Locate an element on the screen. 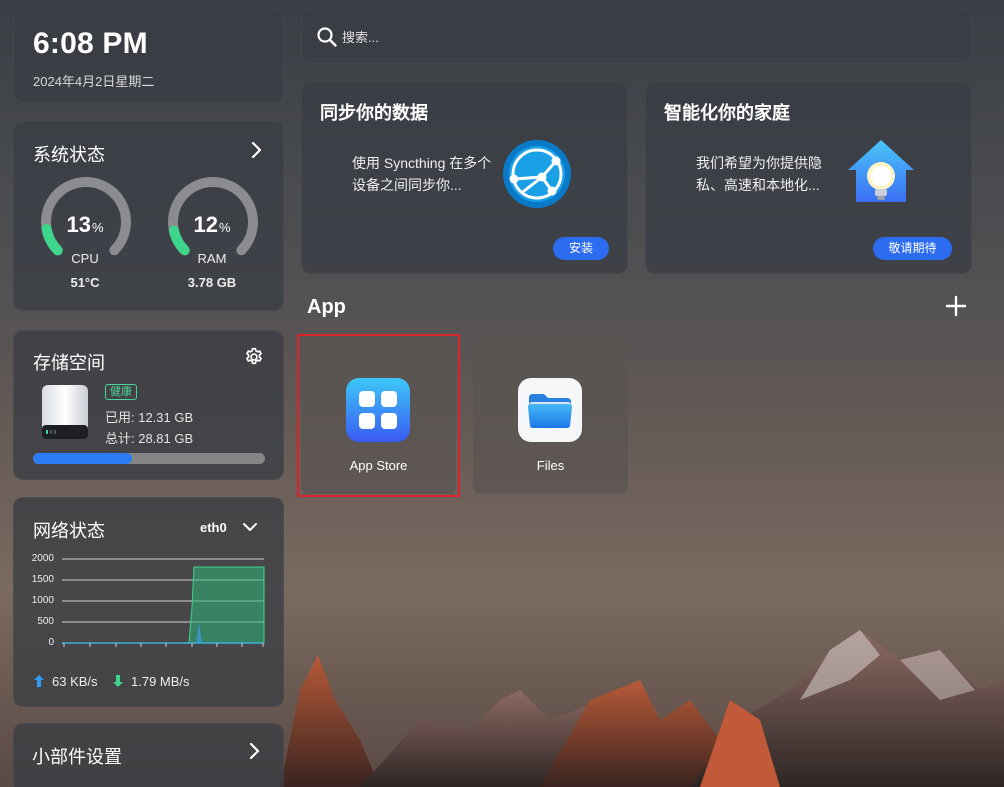 Image resolution: width=1004 pixels, height=787 pixels. syncthing-logo-icon is located at coordinates (537, 174).